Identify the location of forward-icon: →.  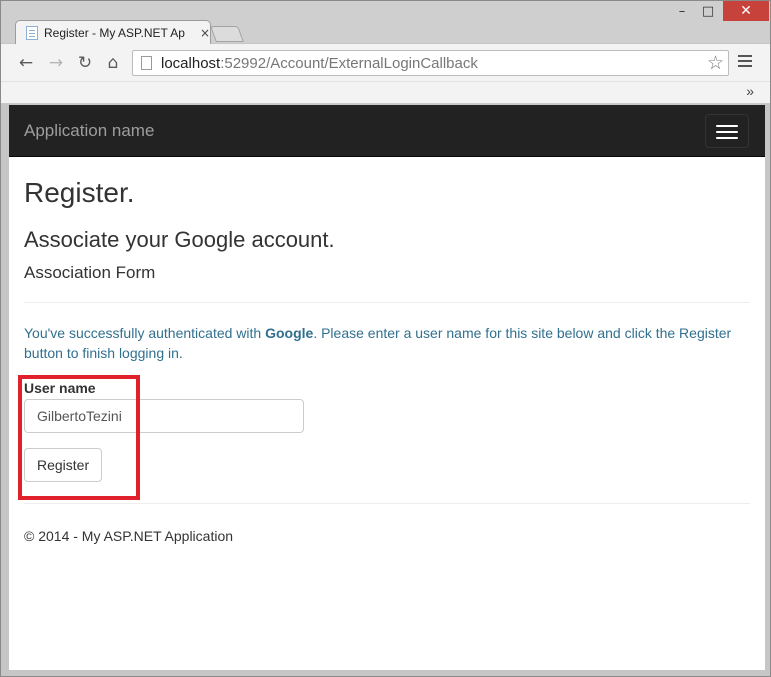
(56, 63).